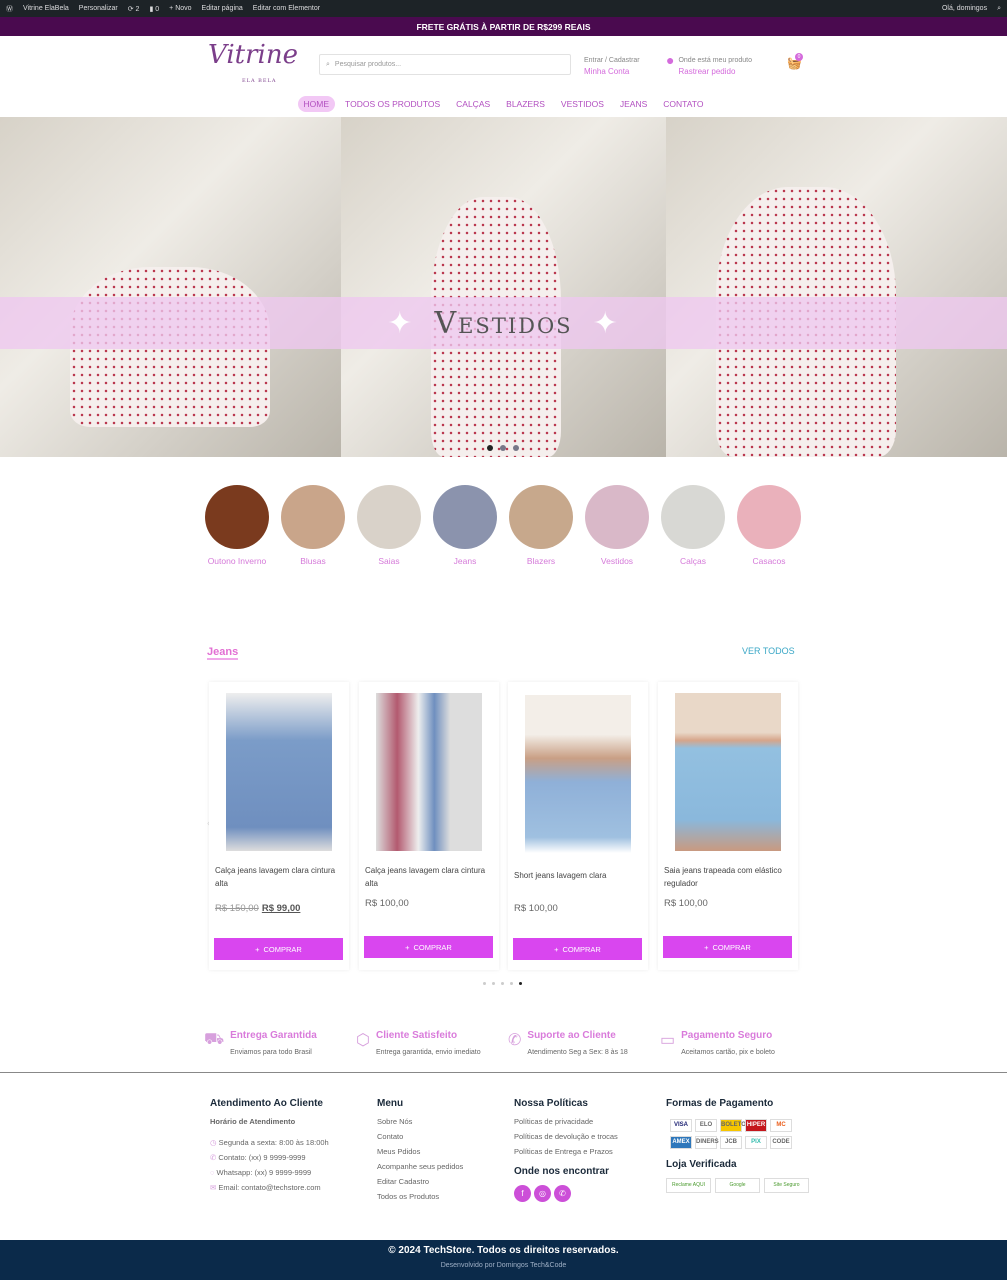 The image size is (1007, 1280). Describe the element at coordinates (964, 8) in the screenshot. I see `admin-greeting: Olá, domingos` at that location.